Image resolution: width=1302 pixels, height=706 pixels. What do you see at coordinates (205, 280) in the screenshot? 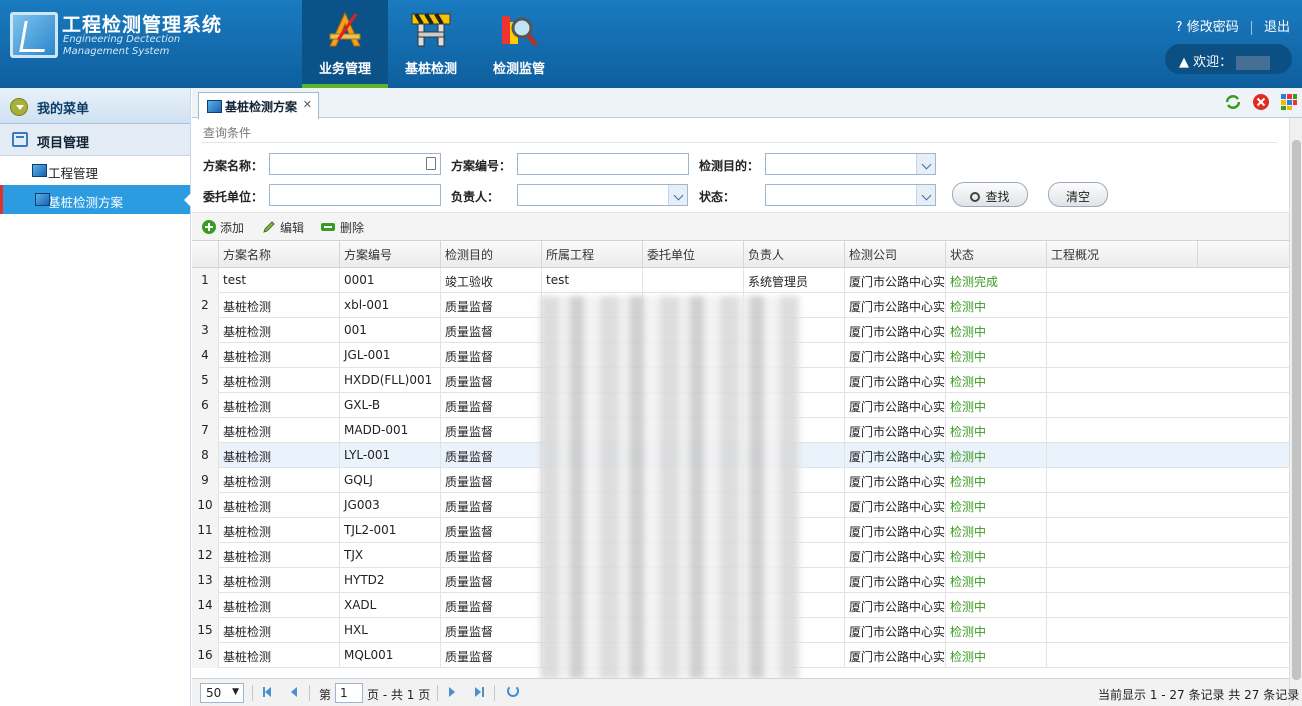
I see `row-number: 1` at bounding box center [205, 280].